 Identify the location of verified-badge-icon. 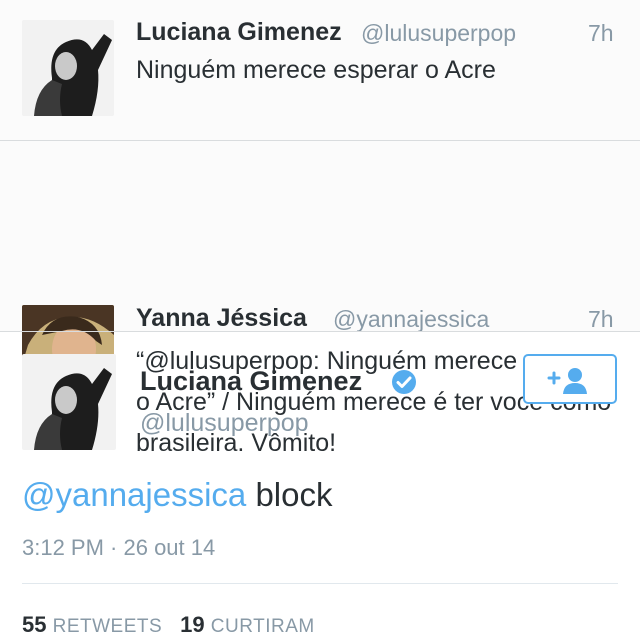
(404, 382).